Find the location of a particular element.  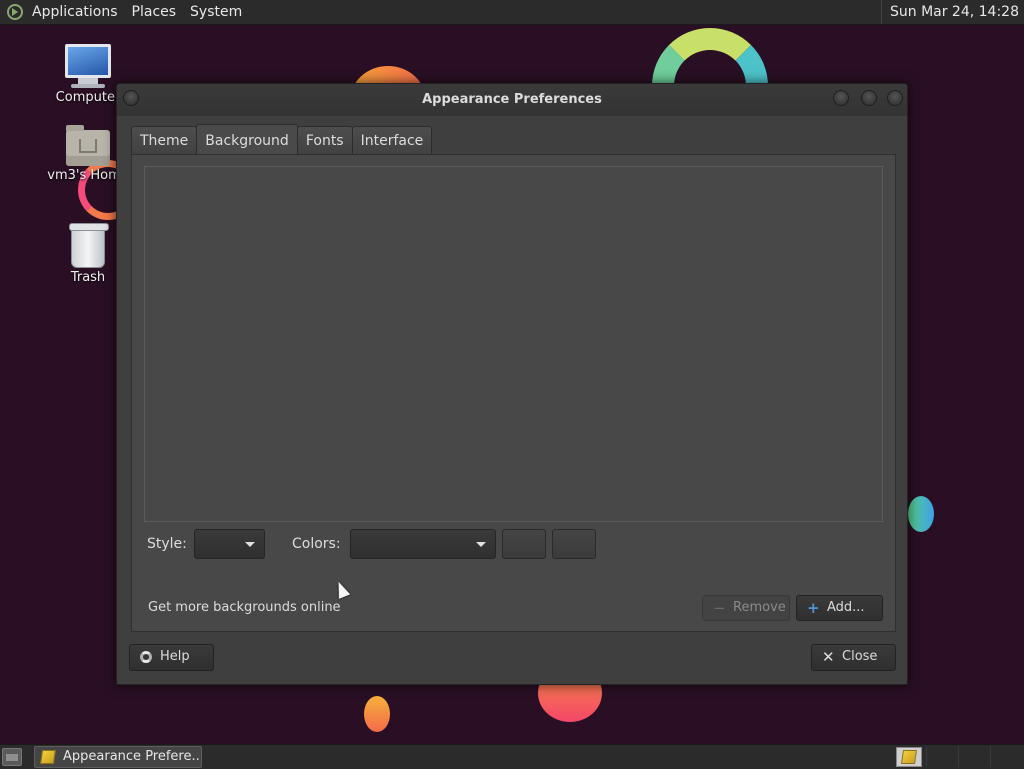

get-more-backgrounds-link: Get more backgrounds online is located at coordinates (244, 607).